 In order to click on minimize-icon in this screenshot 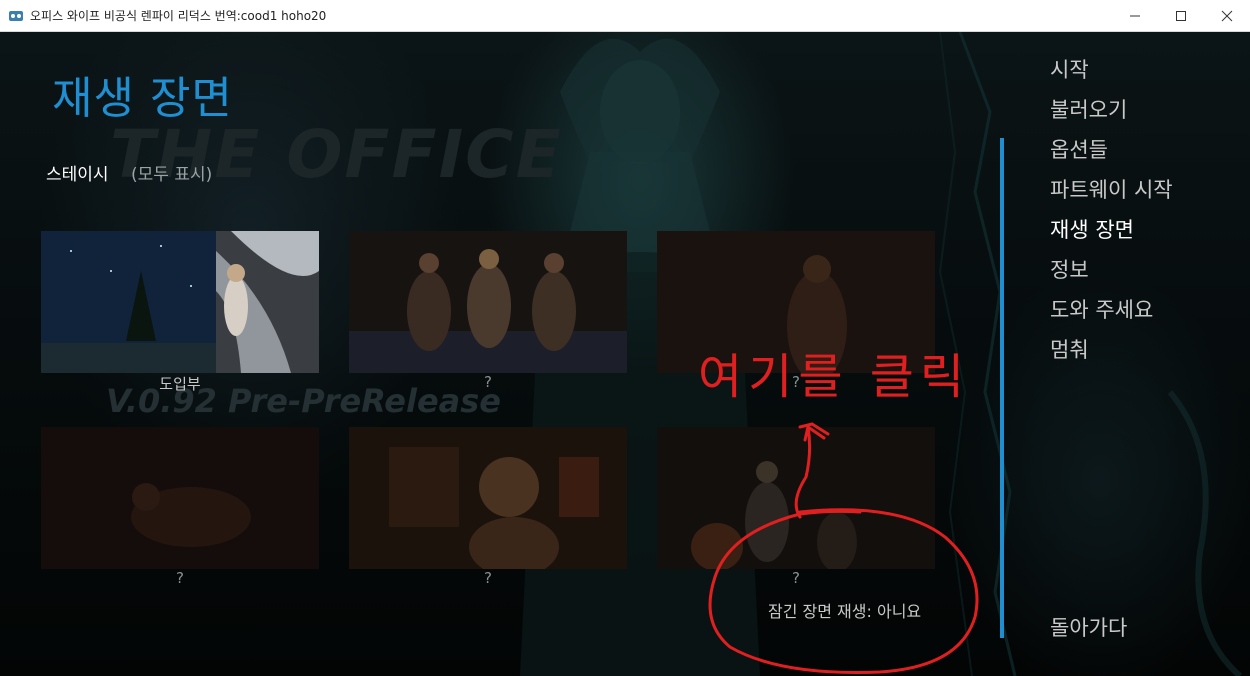, I will do `click(1135, 15)`.